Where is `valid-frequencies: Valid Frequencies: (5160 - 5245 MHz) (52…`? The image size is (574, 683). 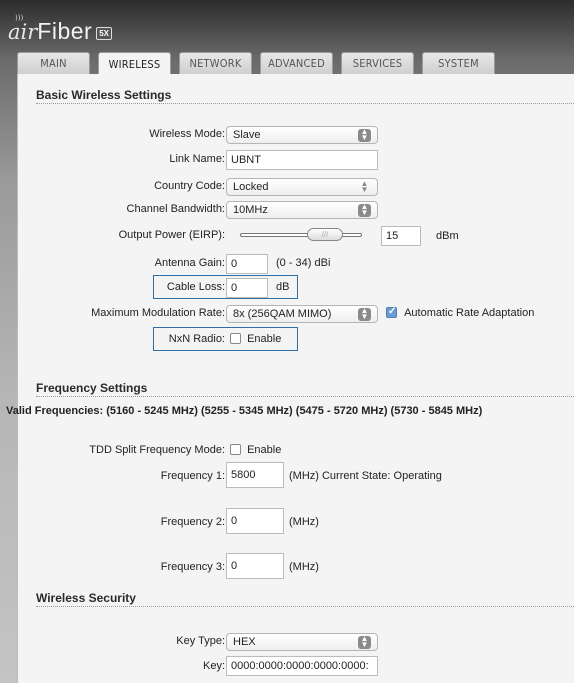 valid-frequencies: Valid Frequencies: (5160 - 5245 MHz) (52… is located at coordinates (244, 411).